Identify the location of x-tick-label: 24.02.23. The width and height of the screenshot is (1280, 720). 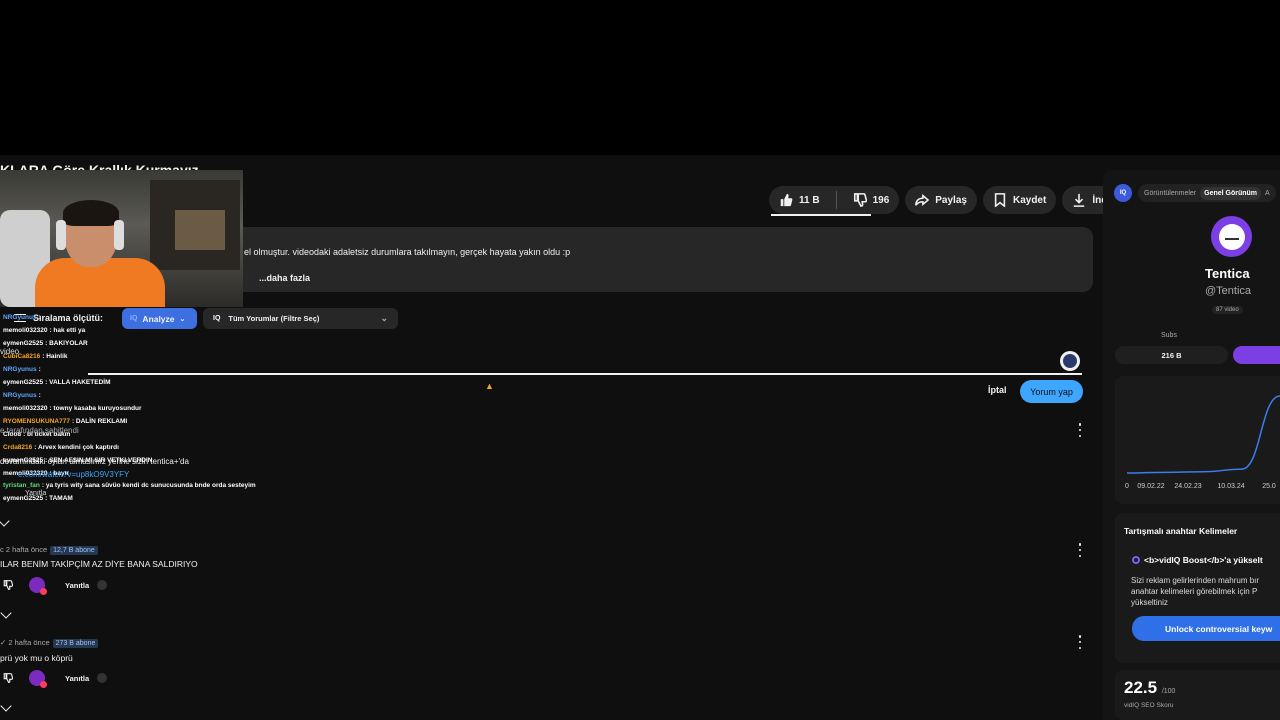
(1187, 486).